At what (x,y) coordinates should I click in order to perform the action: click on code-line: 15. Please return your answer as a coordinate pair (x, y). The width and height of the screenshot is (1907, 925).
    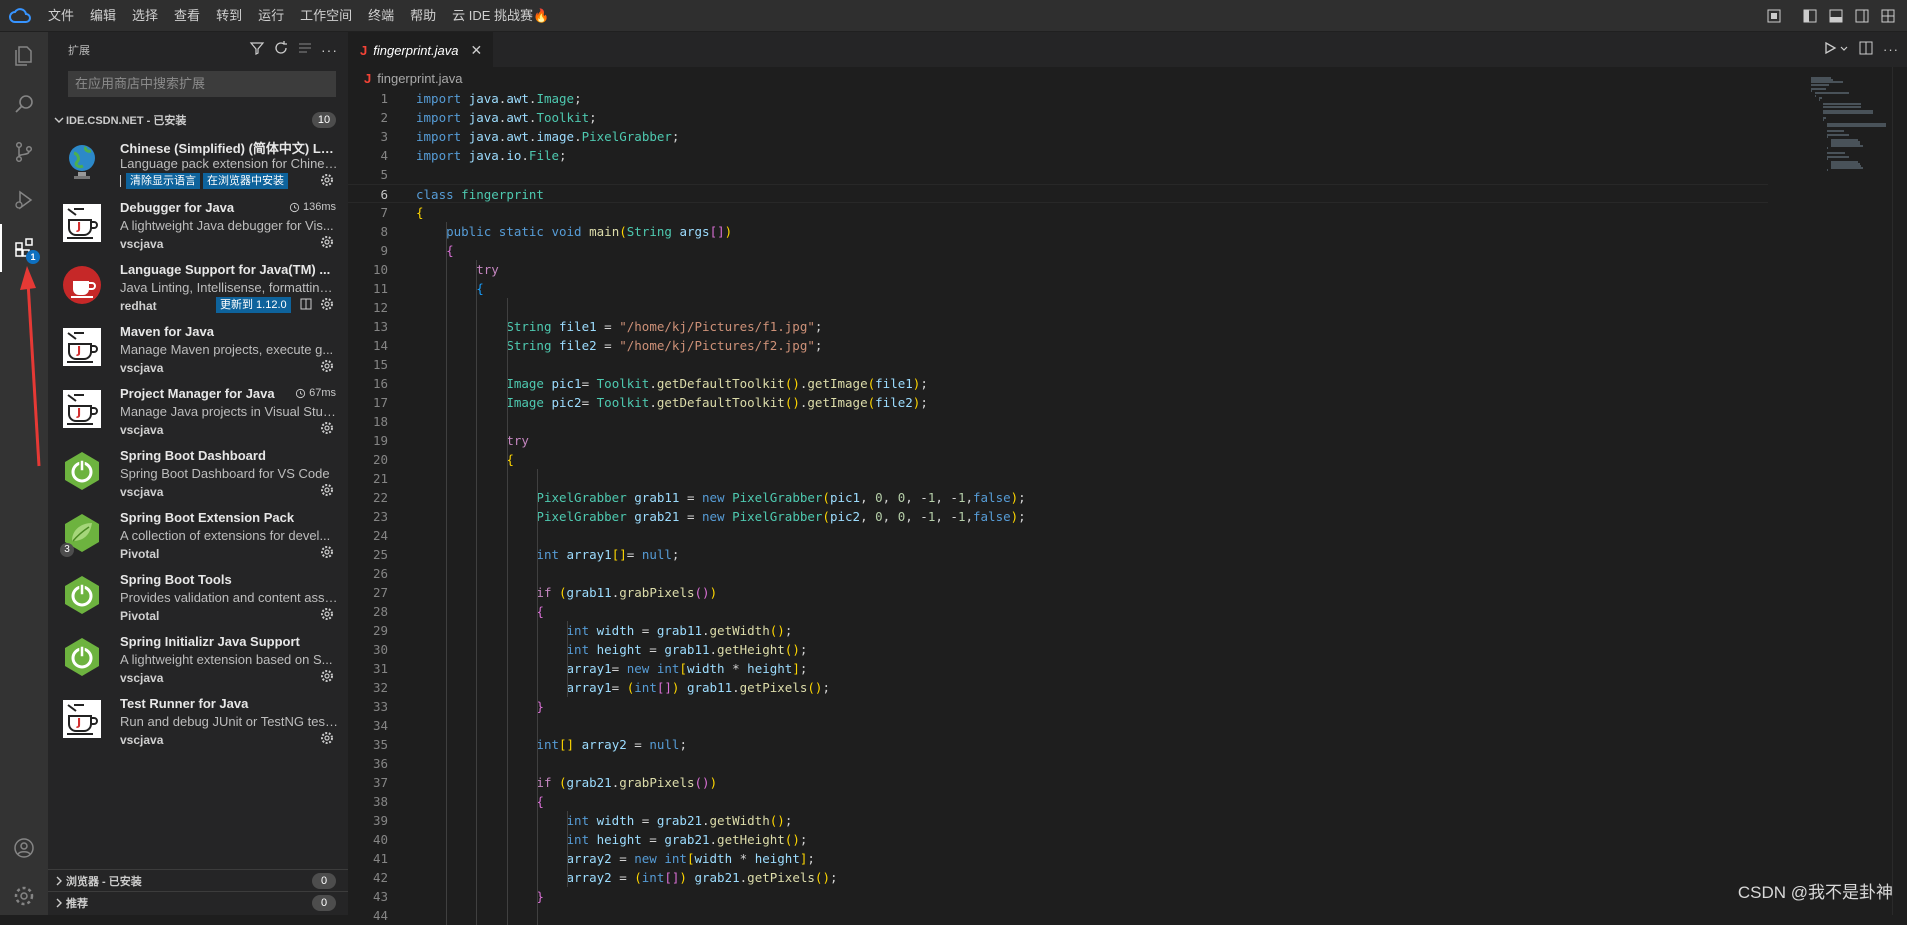
    Looking at the image, I should click on (1058, 364).